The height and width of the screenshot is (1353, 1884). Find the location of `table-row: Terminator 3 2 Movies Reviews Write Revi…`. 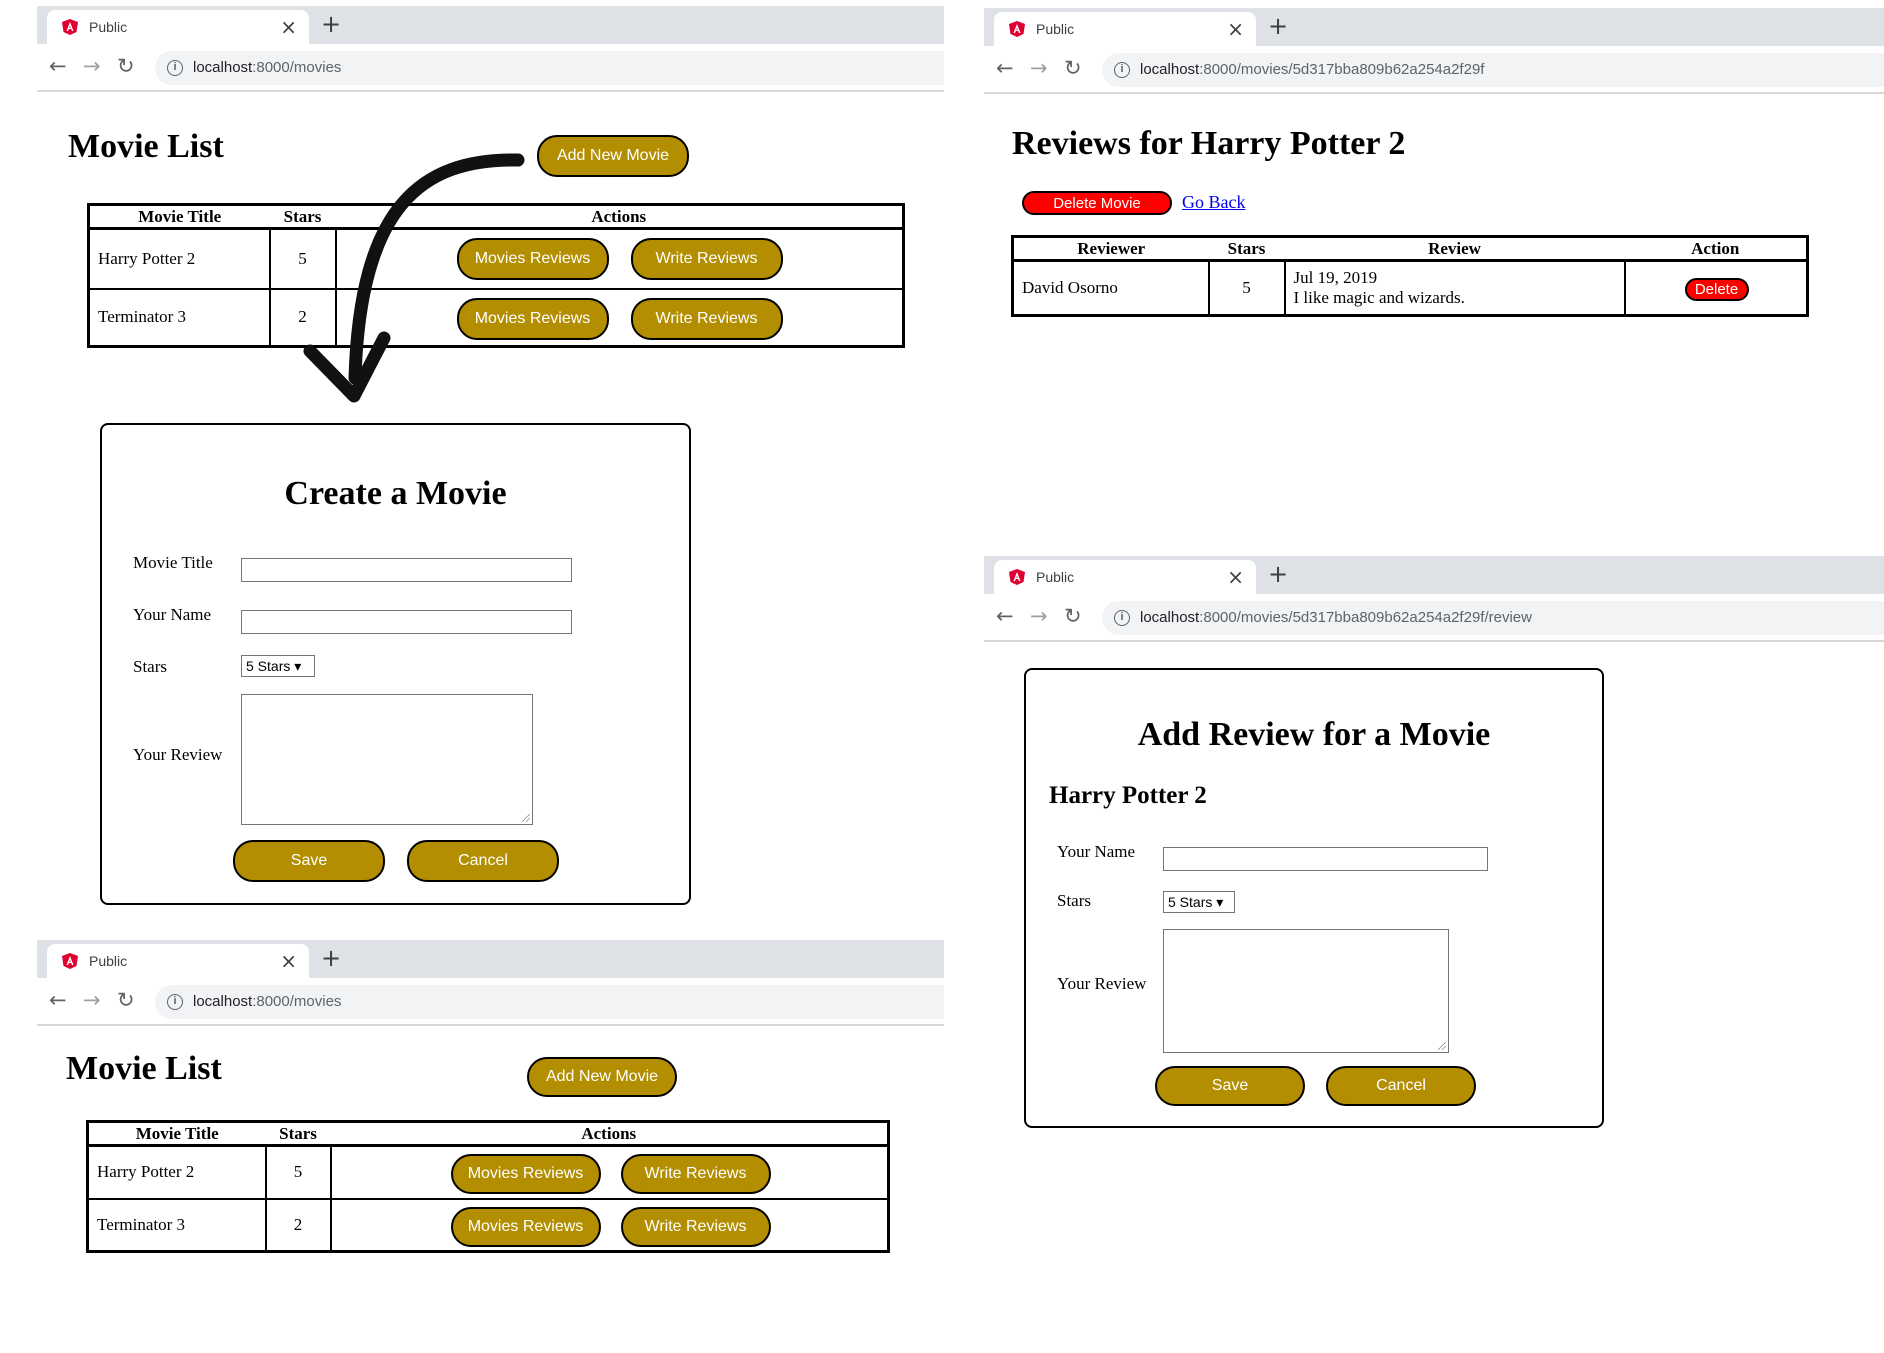

table-row: Terminator 3 2 Movies Reviews Write Revi… is located at coordinates (488, 1225).